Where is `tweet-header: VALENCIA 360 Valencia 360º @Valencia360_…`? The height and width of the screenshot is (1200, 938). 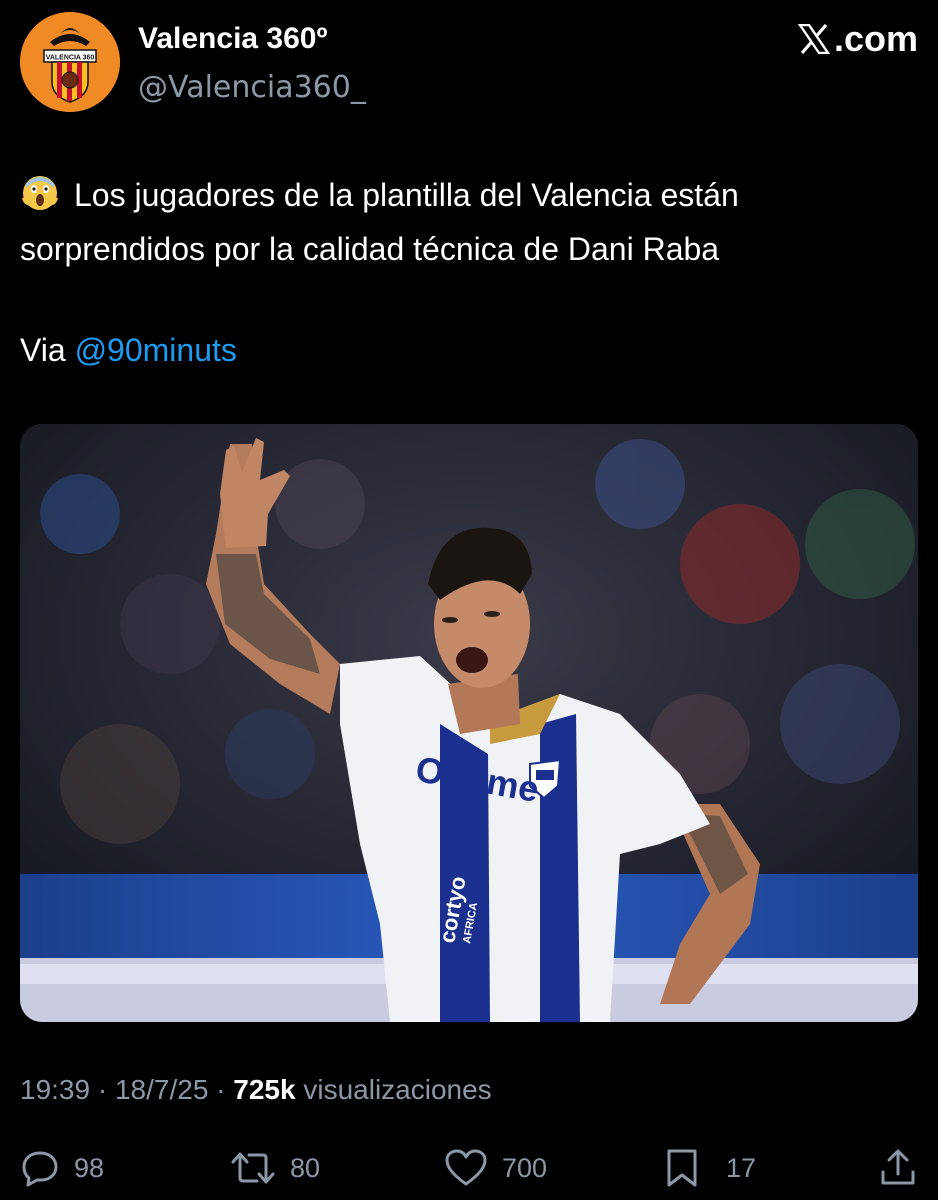
tweet-header: VALENCIA 360 Valencia 360º @Valencia360_… is located at coordinates (469, 62).